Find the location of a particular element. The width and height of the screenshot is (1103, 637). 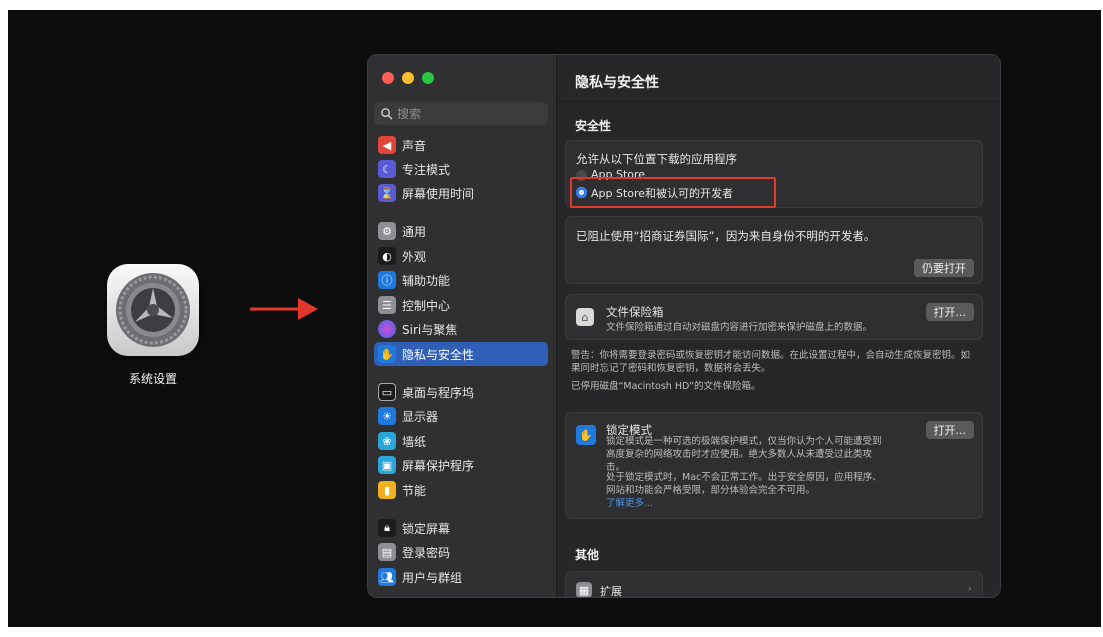

control-center-icon: ☰ is located at coordinates (387, 305).